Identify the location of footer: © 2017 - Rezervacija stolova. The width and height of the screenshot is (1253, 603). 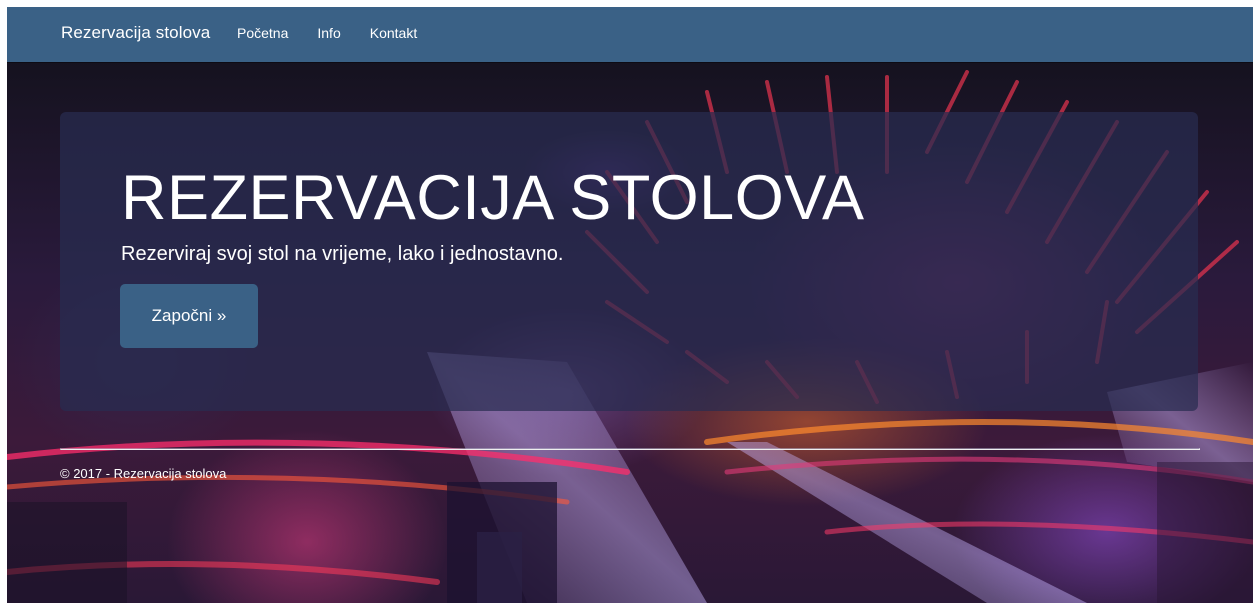
(143, 473).